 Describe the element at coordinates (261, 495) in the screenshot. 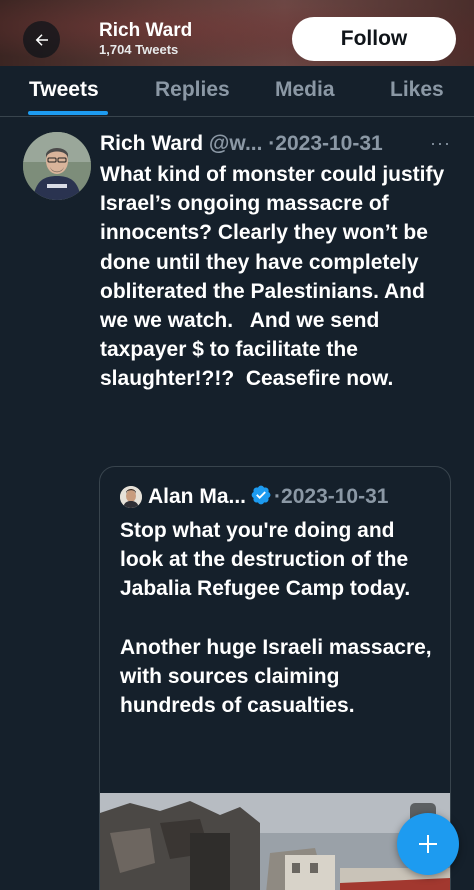

I see `verified-badge-icon` at that location.